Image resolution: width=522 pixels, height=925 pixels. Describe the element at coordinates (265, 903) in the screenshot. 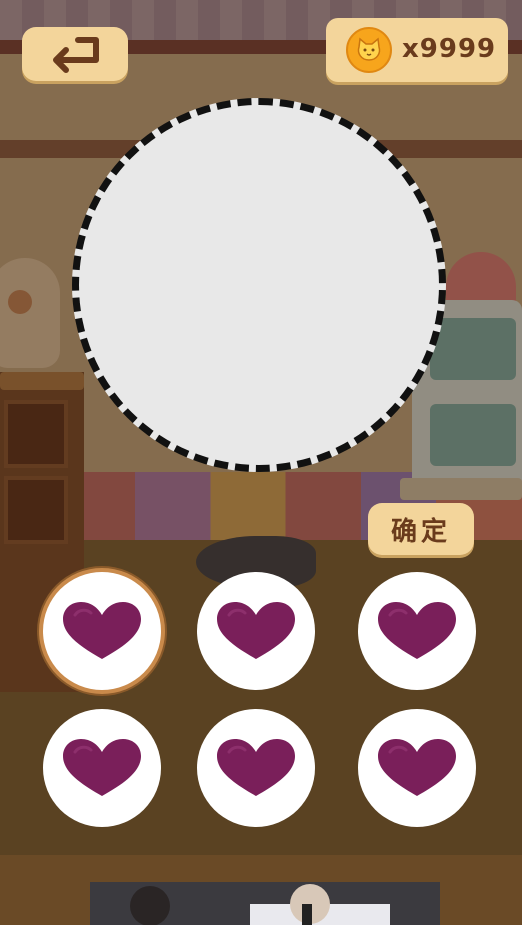

I see `video-ad-thumbnail` at that location.